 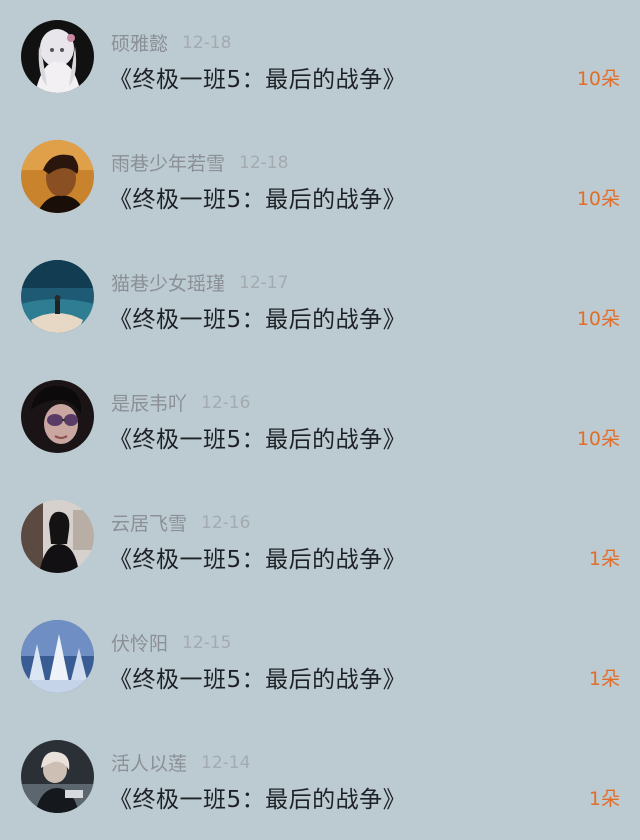 I want to click on username: 活人以莲, so click(x=149, y=764).